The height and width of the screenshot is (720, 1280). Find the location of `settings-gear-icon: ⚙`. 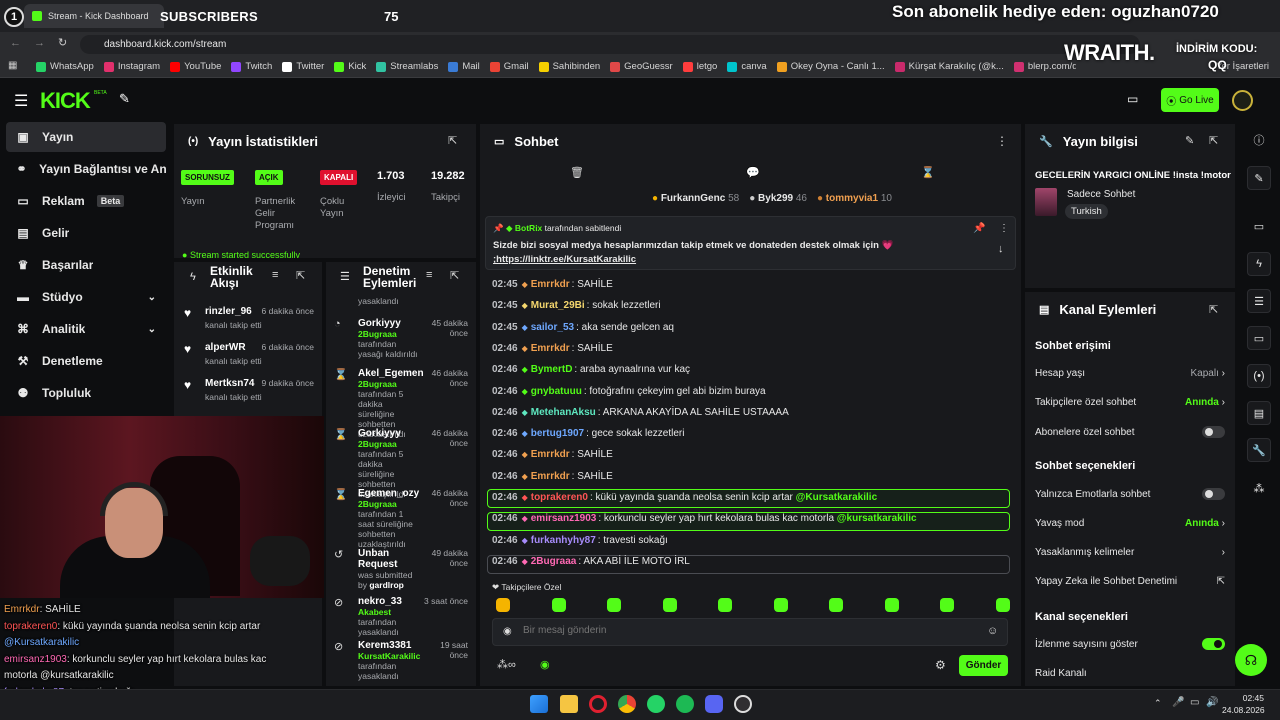

settings-gear-icon: ⚙ is located at coordinates (940, 665).